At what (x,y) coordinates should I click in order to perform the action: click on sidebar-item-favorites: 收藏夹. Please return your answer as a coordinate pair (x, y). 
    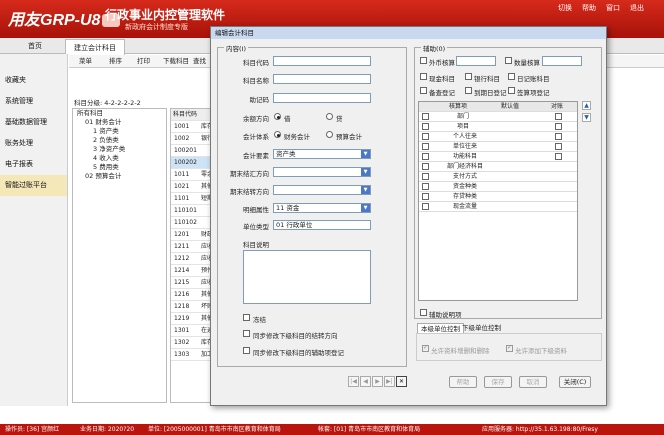
    Looking at the image, I should click on (33, 80).